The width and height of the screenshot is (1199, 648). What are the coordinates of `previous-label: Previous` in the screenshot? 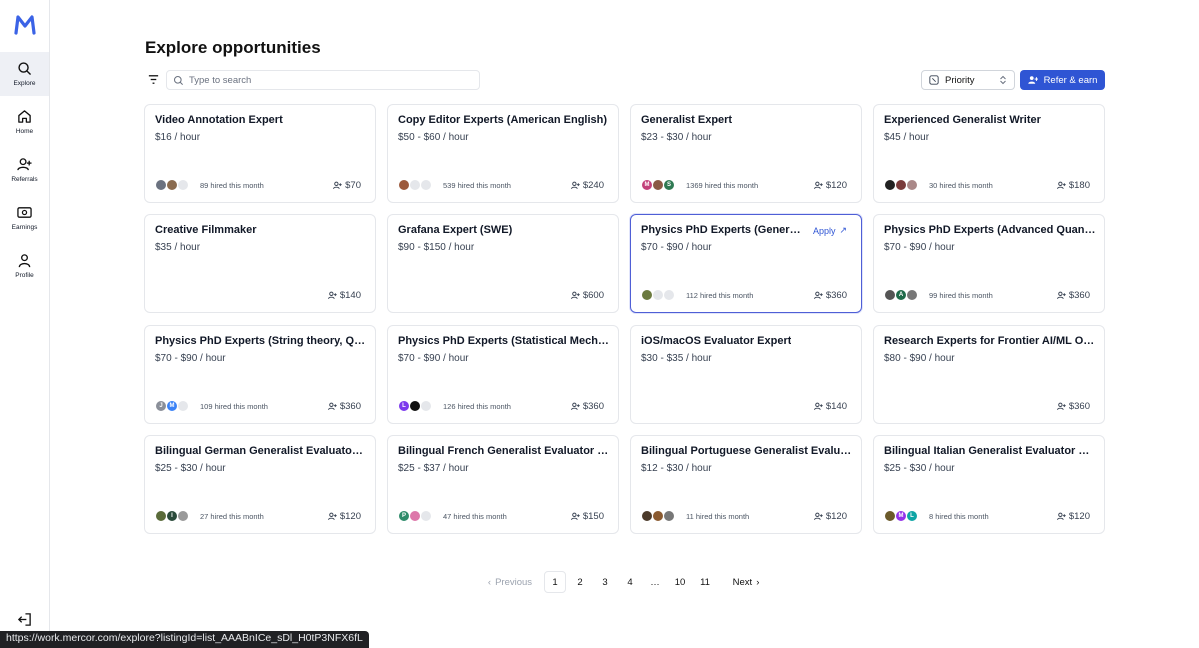 It's located at (514, 582).